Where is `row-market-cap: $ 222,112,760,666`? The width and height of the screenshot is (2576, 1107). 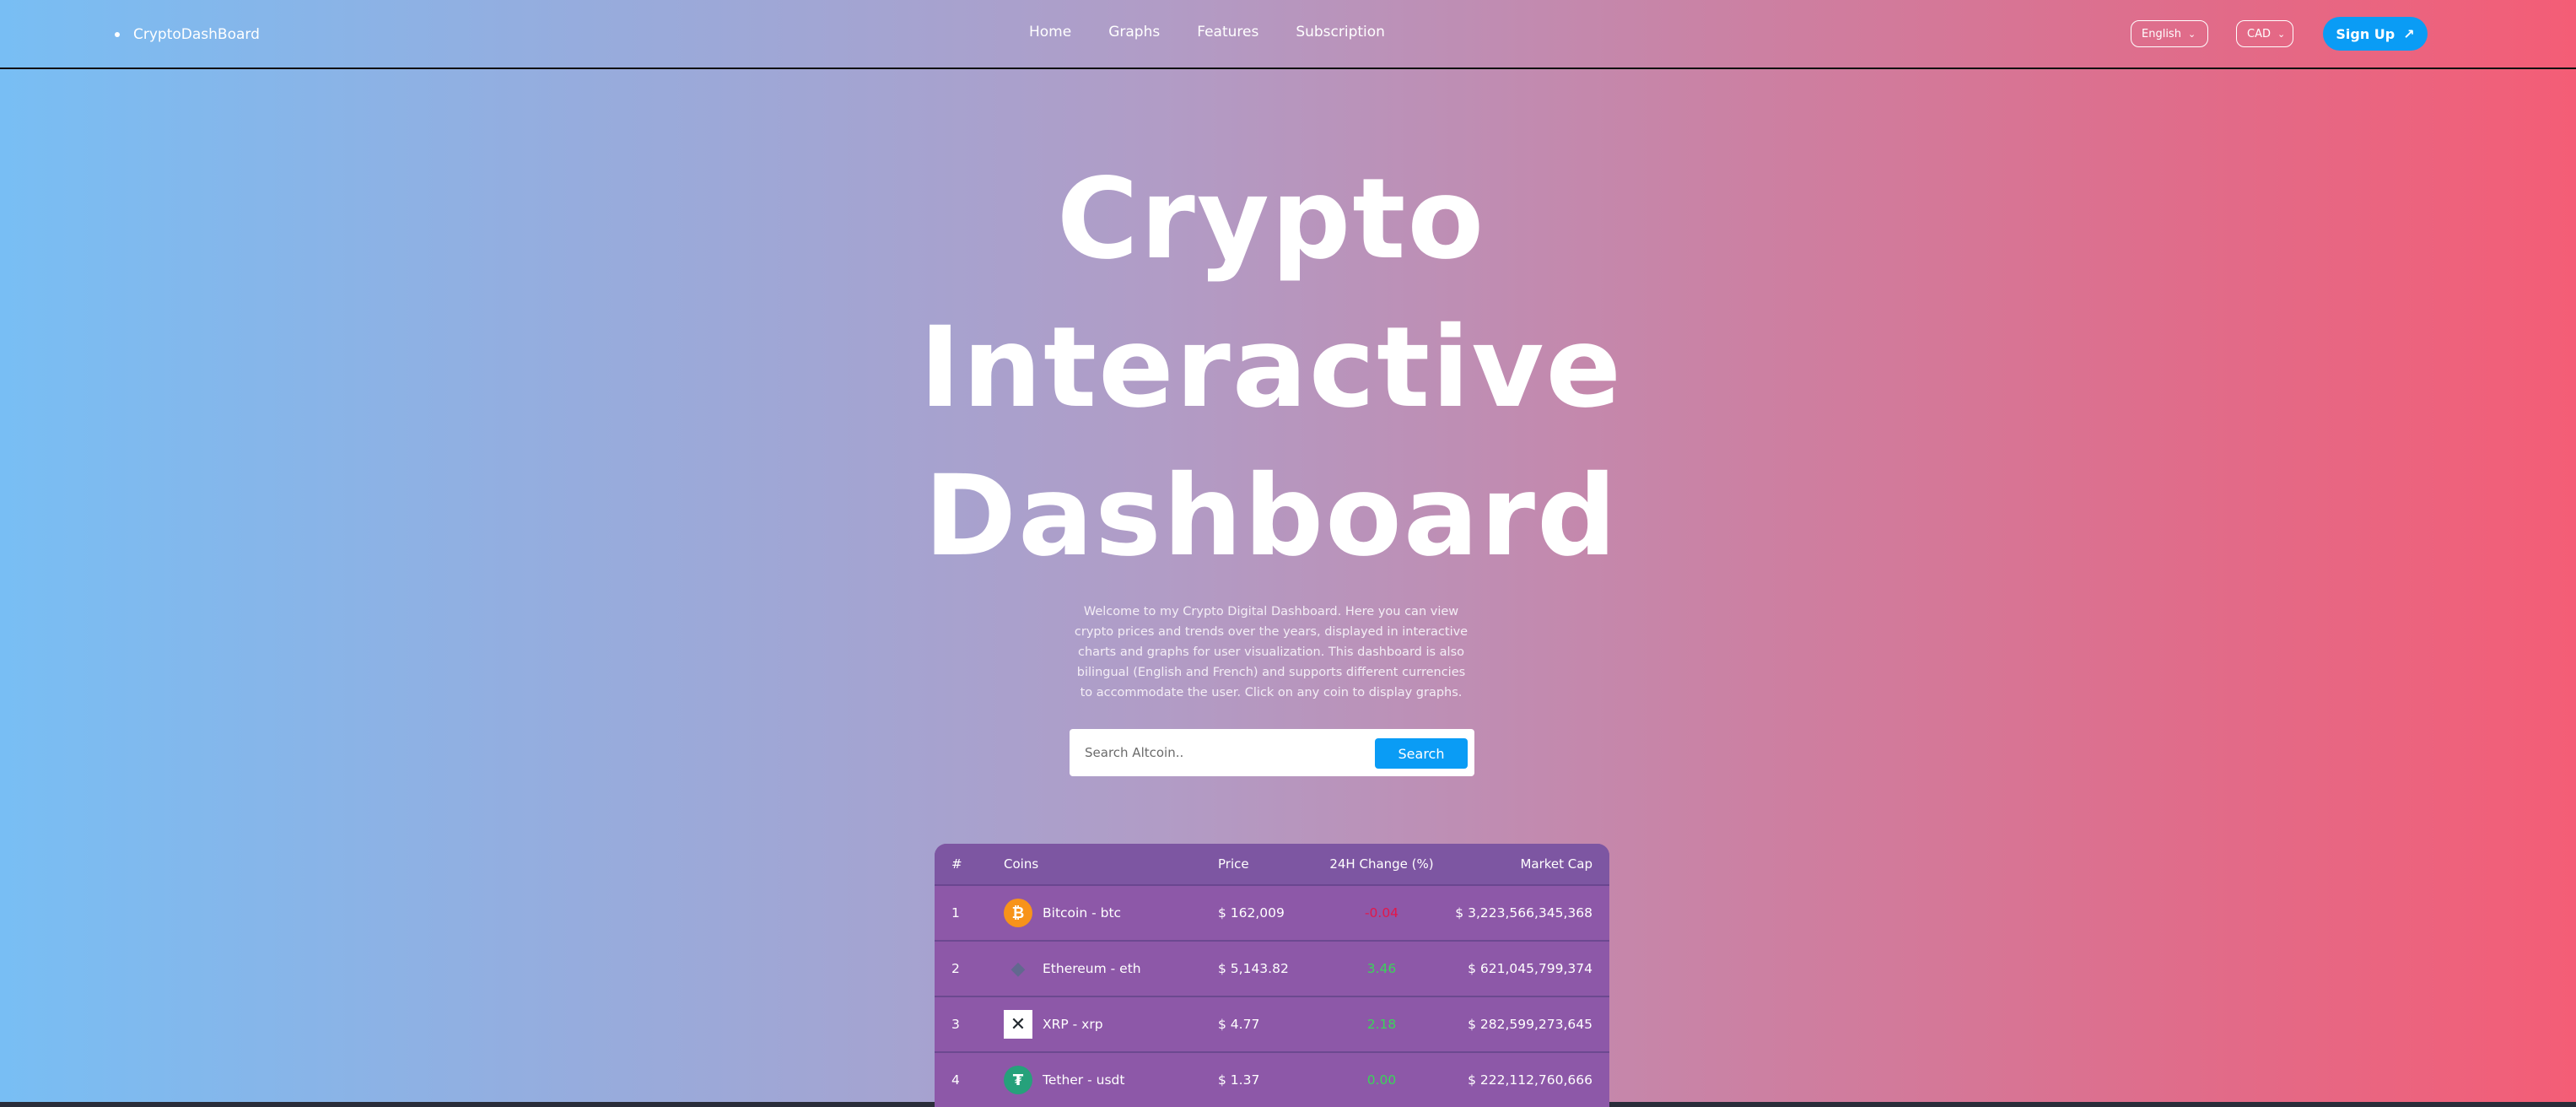
row-market-cap: $ 222,112,760,666 is located at coordinates (1530, 1080).